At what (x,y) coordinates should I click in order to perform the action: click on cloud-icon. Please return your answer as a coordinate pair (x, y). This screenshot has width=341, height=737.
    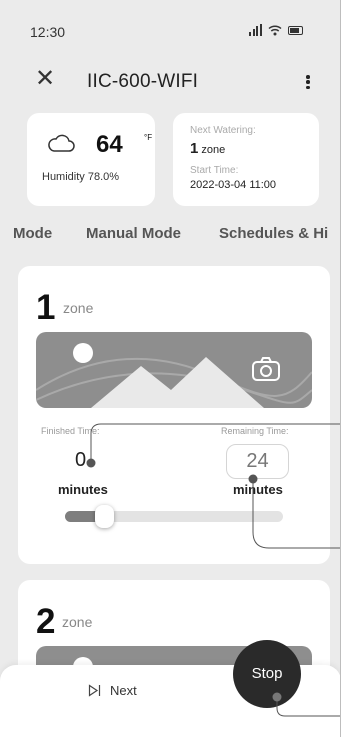
    Looking at the image, I should click on (61, 143).